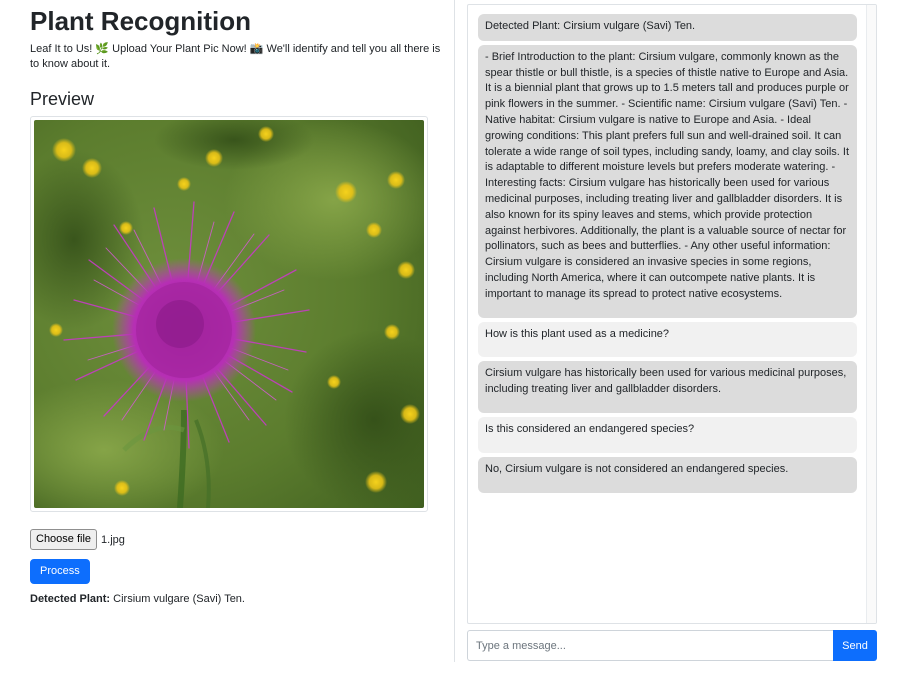 Image resolution: width=900 pixels, height=676 pixels. I want to click on message-composer: Send, so click(672, 645).